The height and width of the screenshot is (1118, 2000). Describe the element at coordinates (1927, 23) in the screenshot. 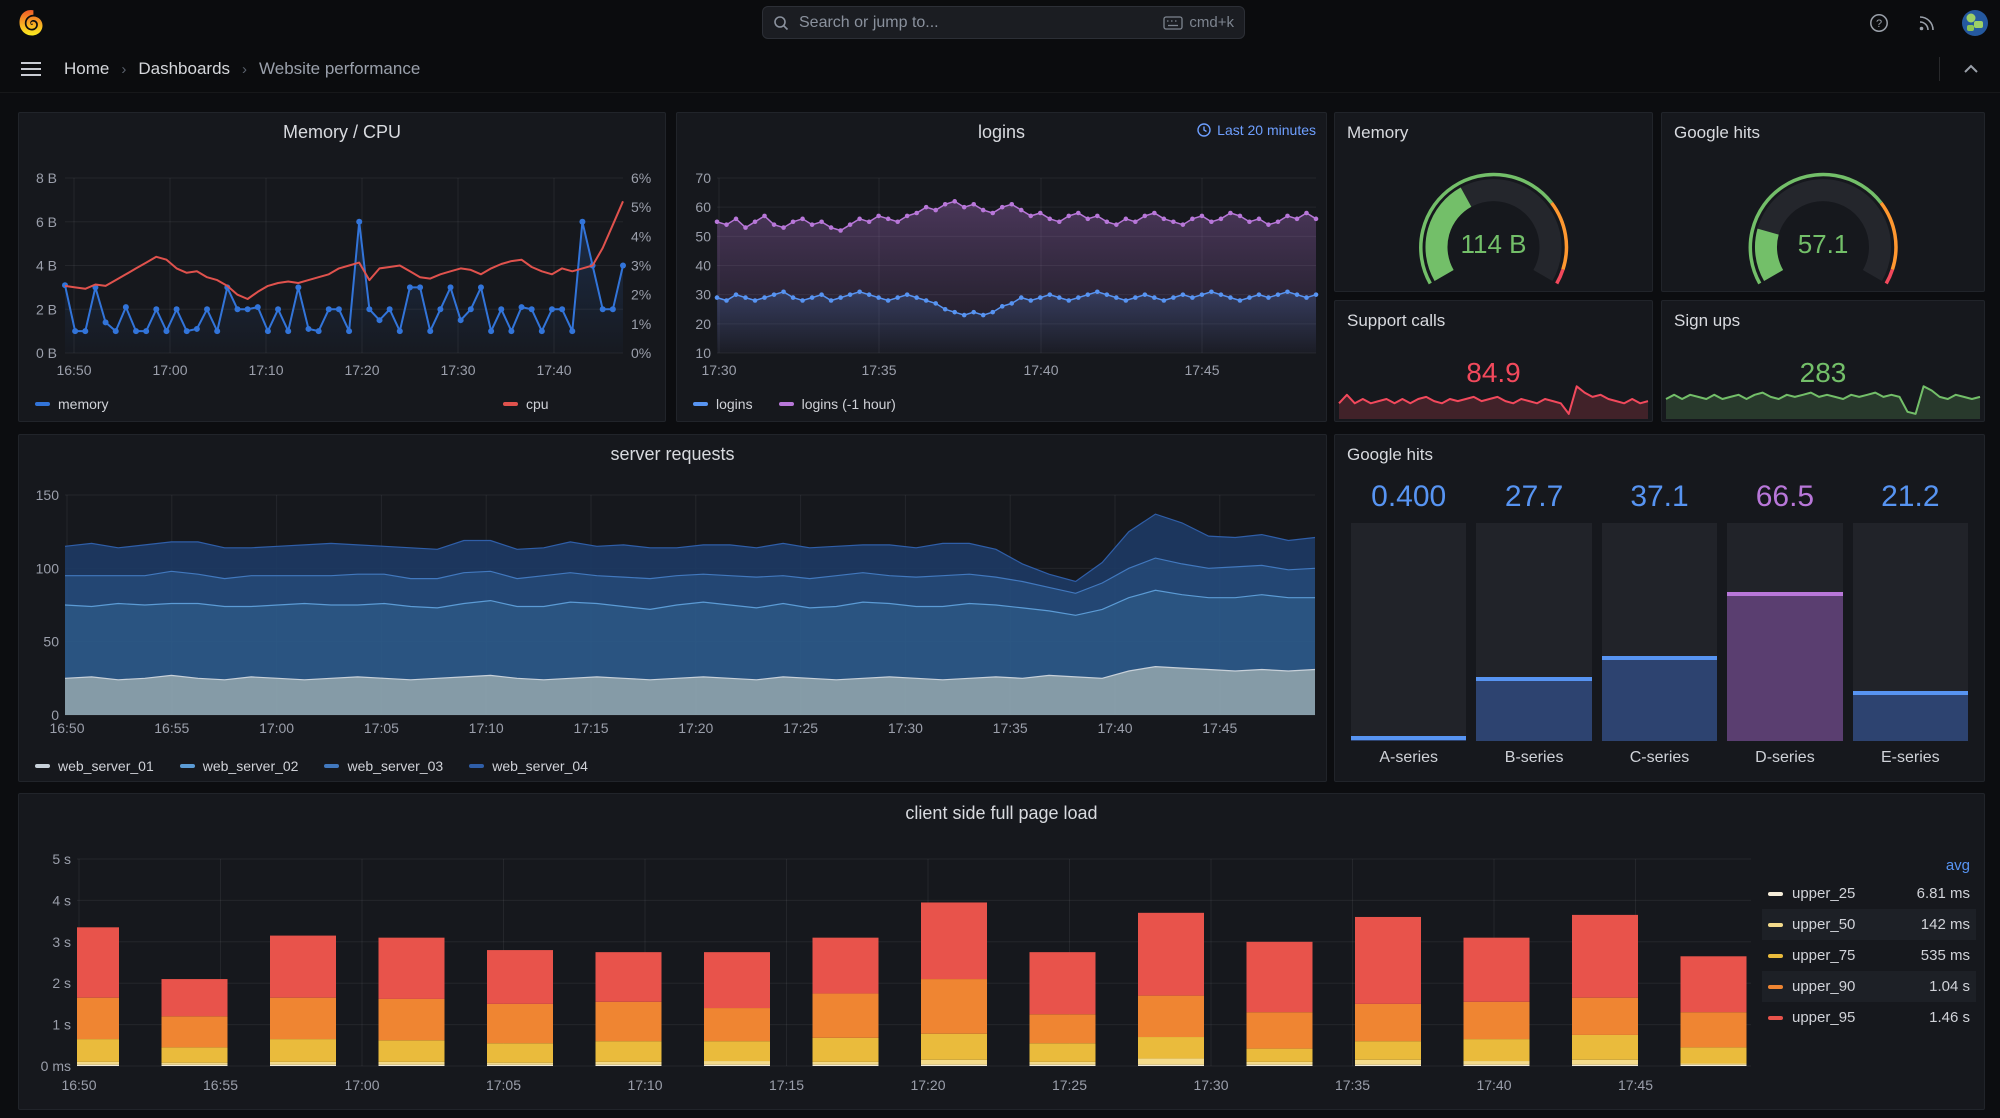

I see `news-rss-icon` at that location.